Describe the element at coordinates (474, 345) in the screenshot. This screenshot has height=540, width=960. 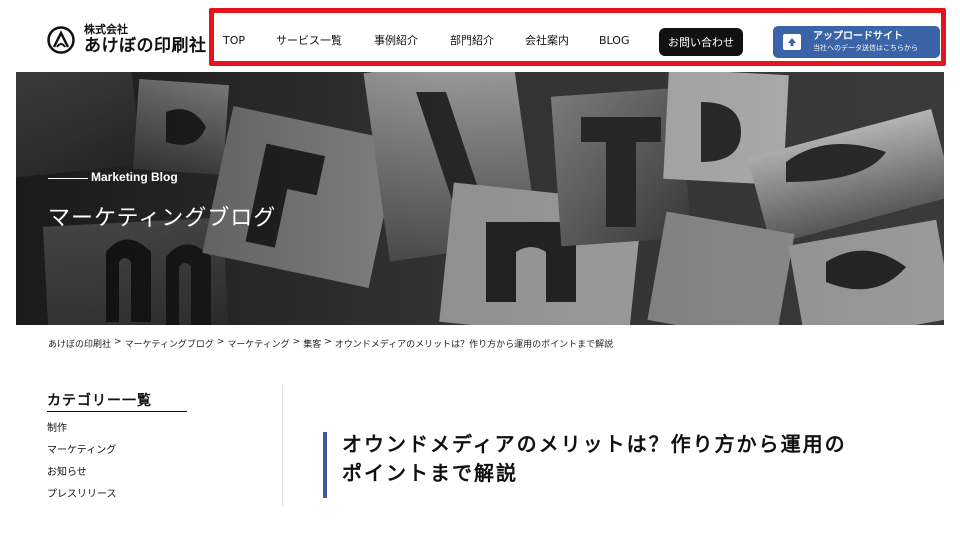
I see `breadcrumb-current: オウンドメディアのメリットは？作り方から運用のポイントまで解説` at that location.